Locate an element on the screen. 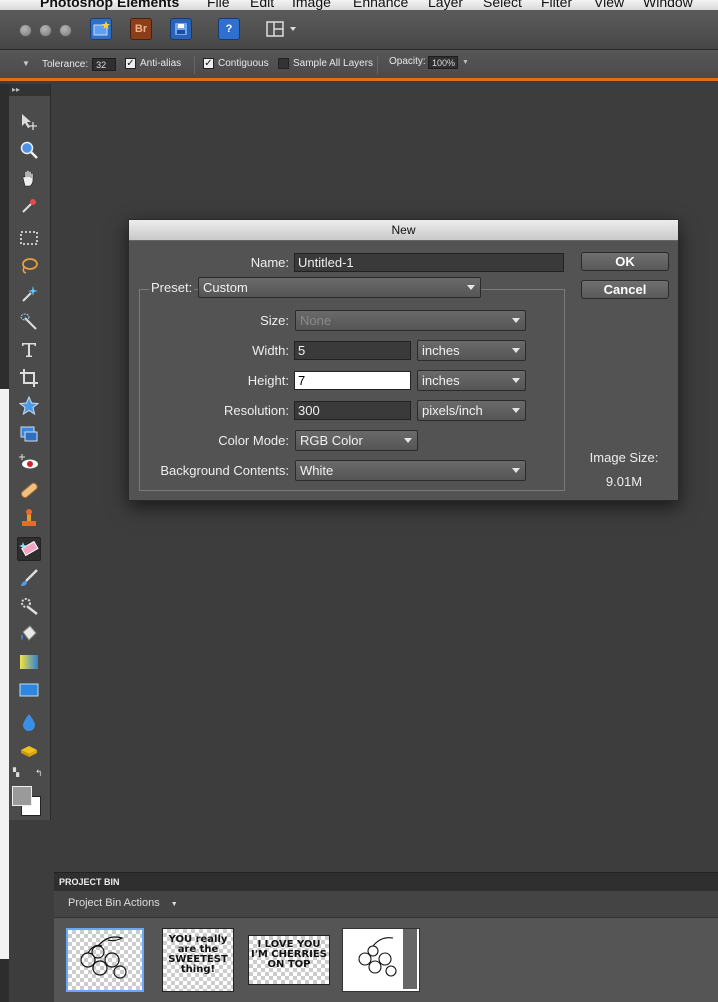  sponge-tool is located at coordinates (29, 750).